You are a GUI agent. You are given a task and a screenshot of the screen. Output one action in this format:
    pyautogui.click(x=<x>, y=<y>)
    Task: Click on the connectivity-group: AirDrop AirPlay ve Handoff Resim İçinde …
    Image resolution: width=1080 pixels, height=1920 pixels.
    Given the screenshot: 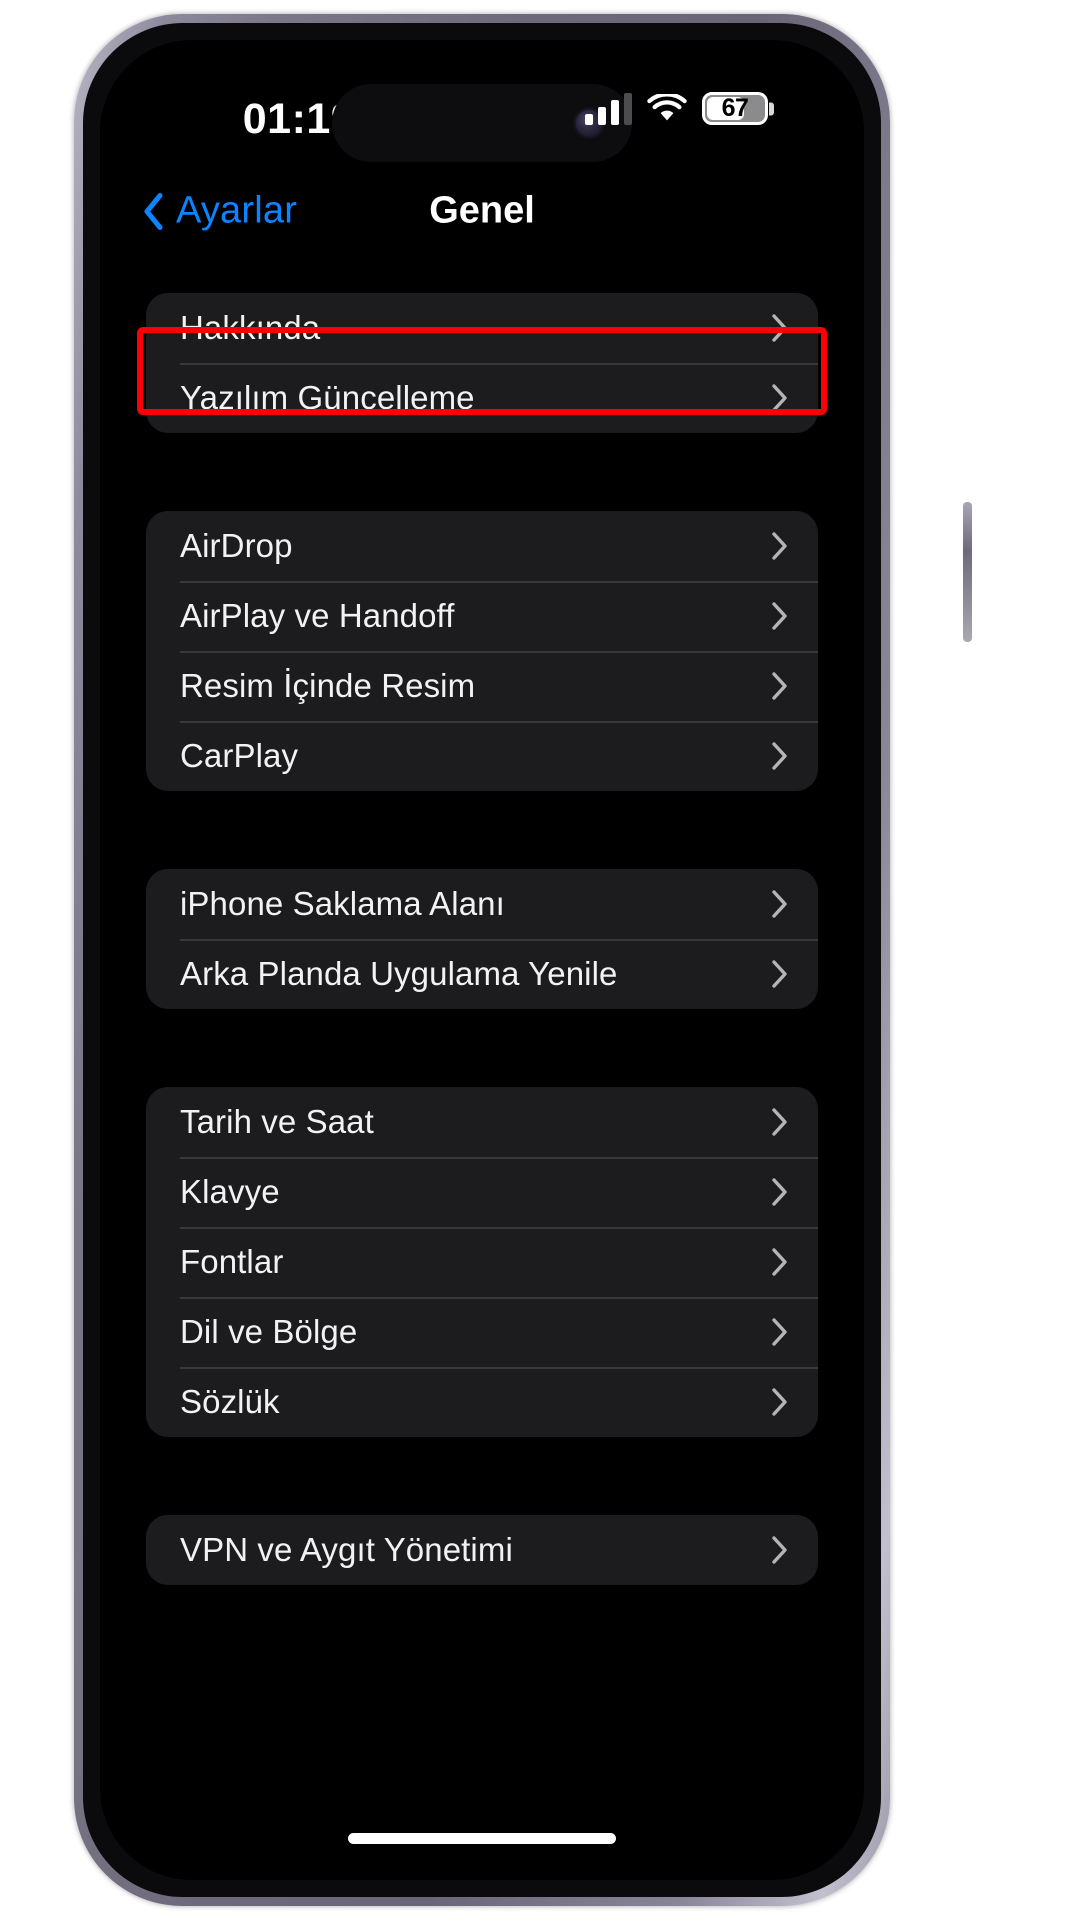 What is the action you would take?
    pyautogui.click(x=482, y=651)
    